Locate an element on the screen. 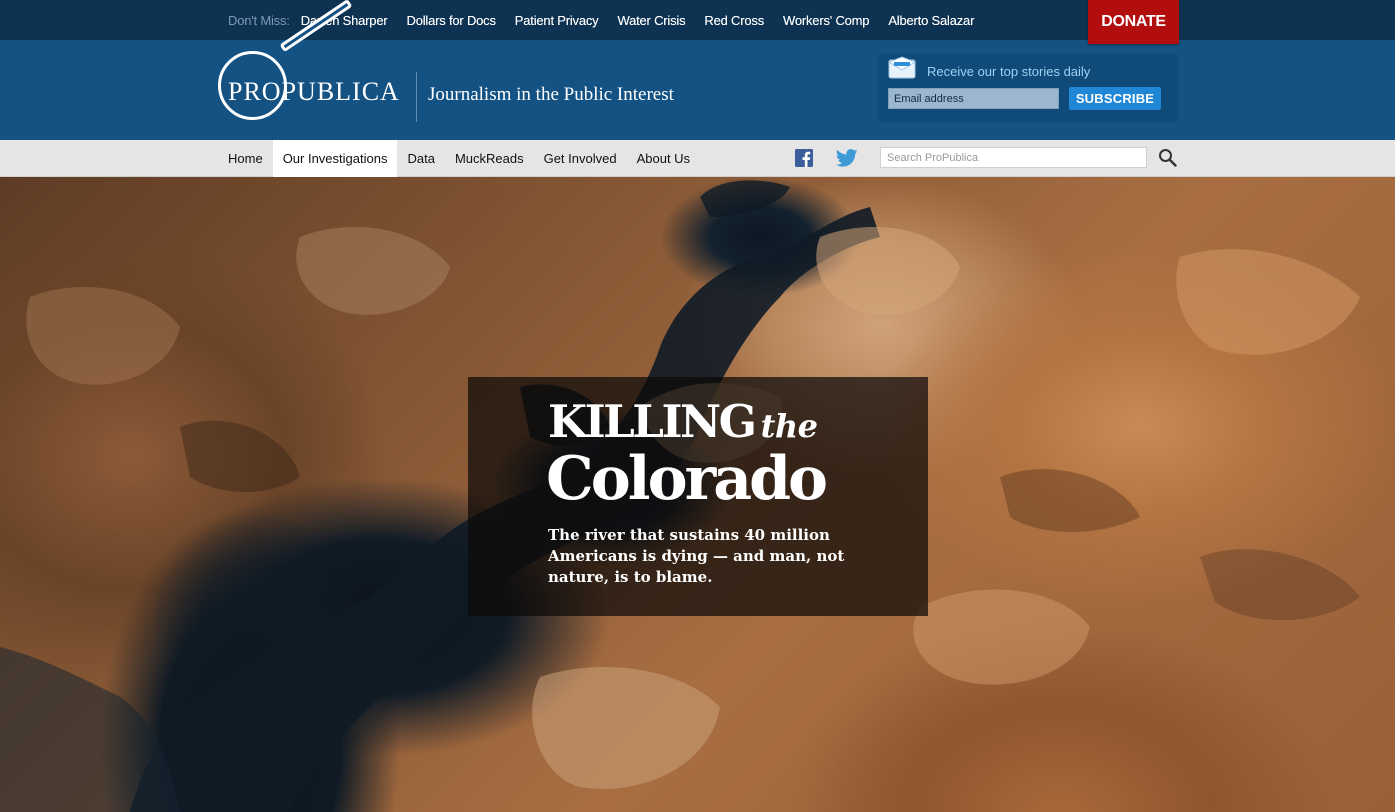  nav-item-data: Data is located at coordinates (420, 158).